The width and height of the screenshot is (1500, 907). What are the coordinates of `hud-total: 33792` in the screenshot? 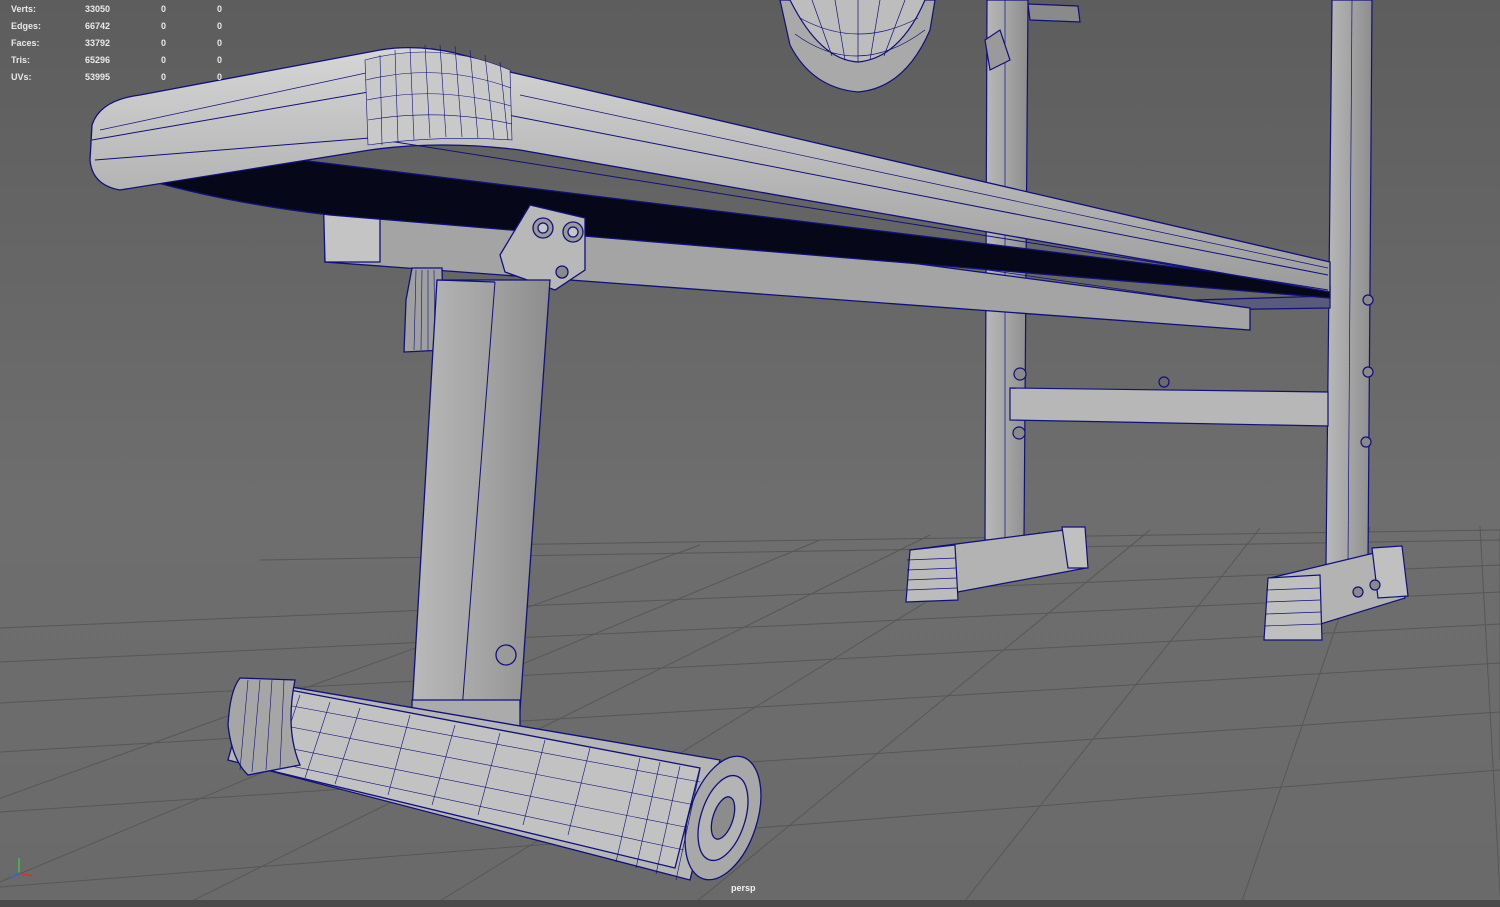 It's located at (98, 43).